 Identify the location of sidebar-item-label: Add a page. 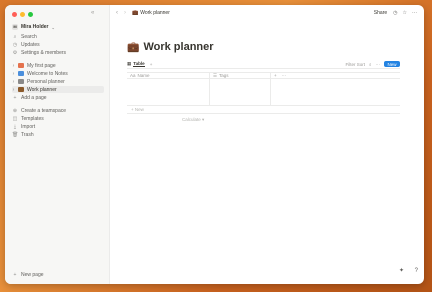
(34, 97).